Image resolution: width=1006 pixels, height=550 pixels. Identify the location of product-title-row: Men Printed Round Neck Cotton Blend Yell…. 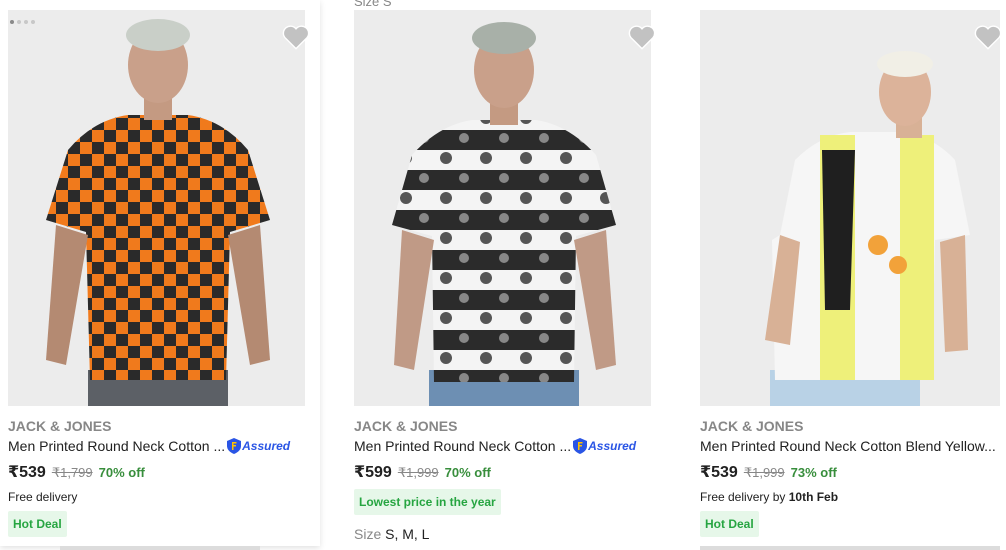
(848, 446).